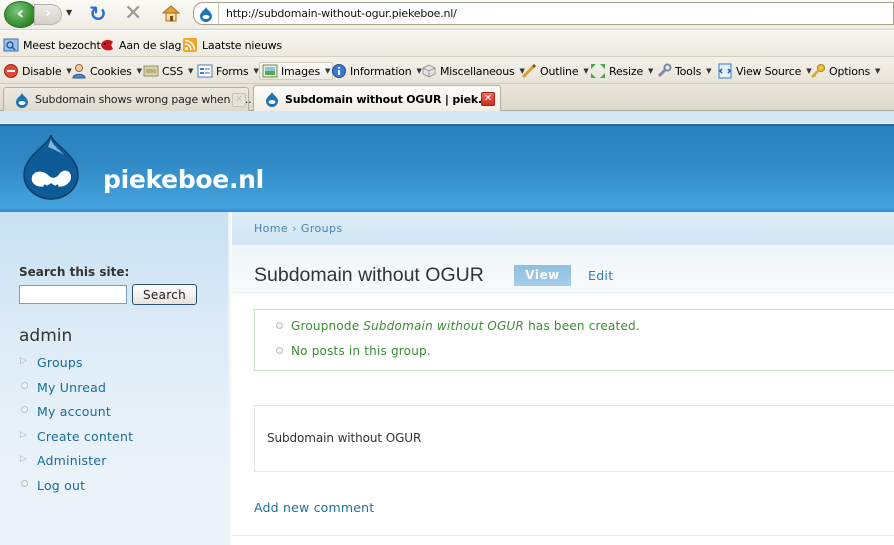 This screenshot has width=894, height=545. I want to click on menu-item-create-content: ▷ Create content, so click(76, 441).